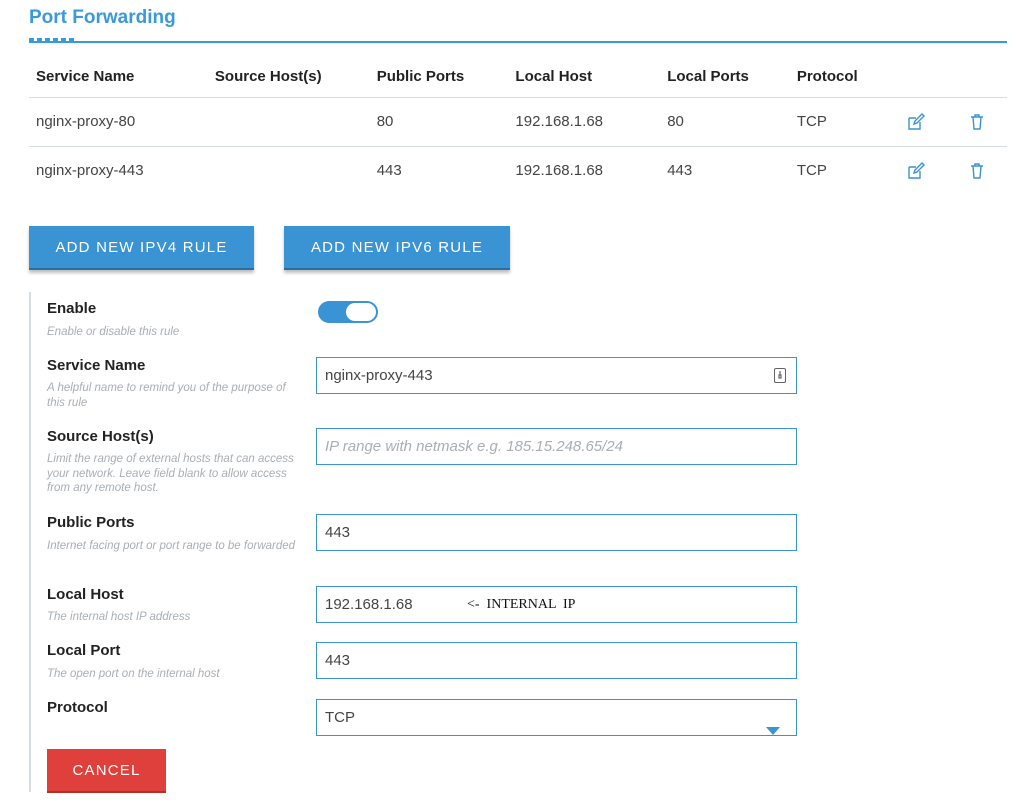  Describe the element at coordinates (439, 122) in the screenshot. I see `cell-public-ports: 80` at that location.